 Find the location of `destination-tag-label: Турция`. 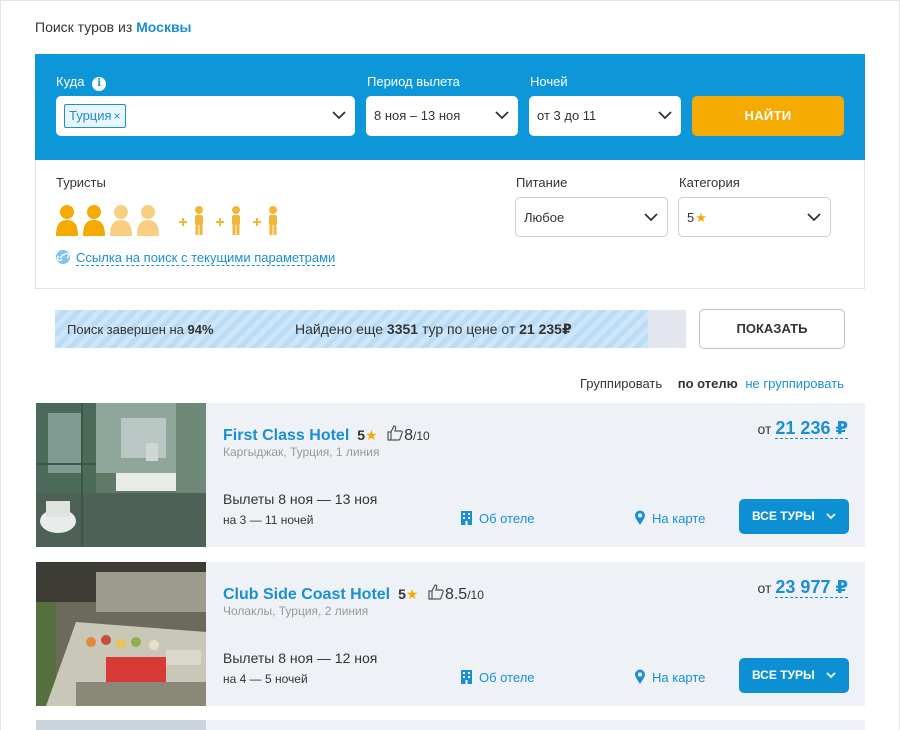

destination-tag-label: Турция is located at coordinates (90, 115).